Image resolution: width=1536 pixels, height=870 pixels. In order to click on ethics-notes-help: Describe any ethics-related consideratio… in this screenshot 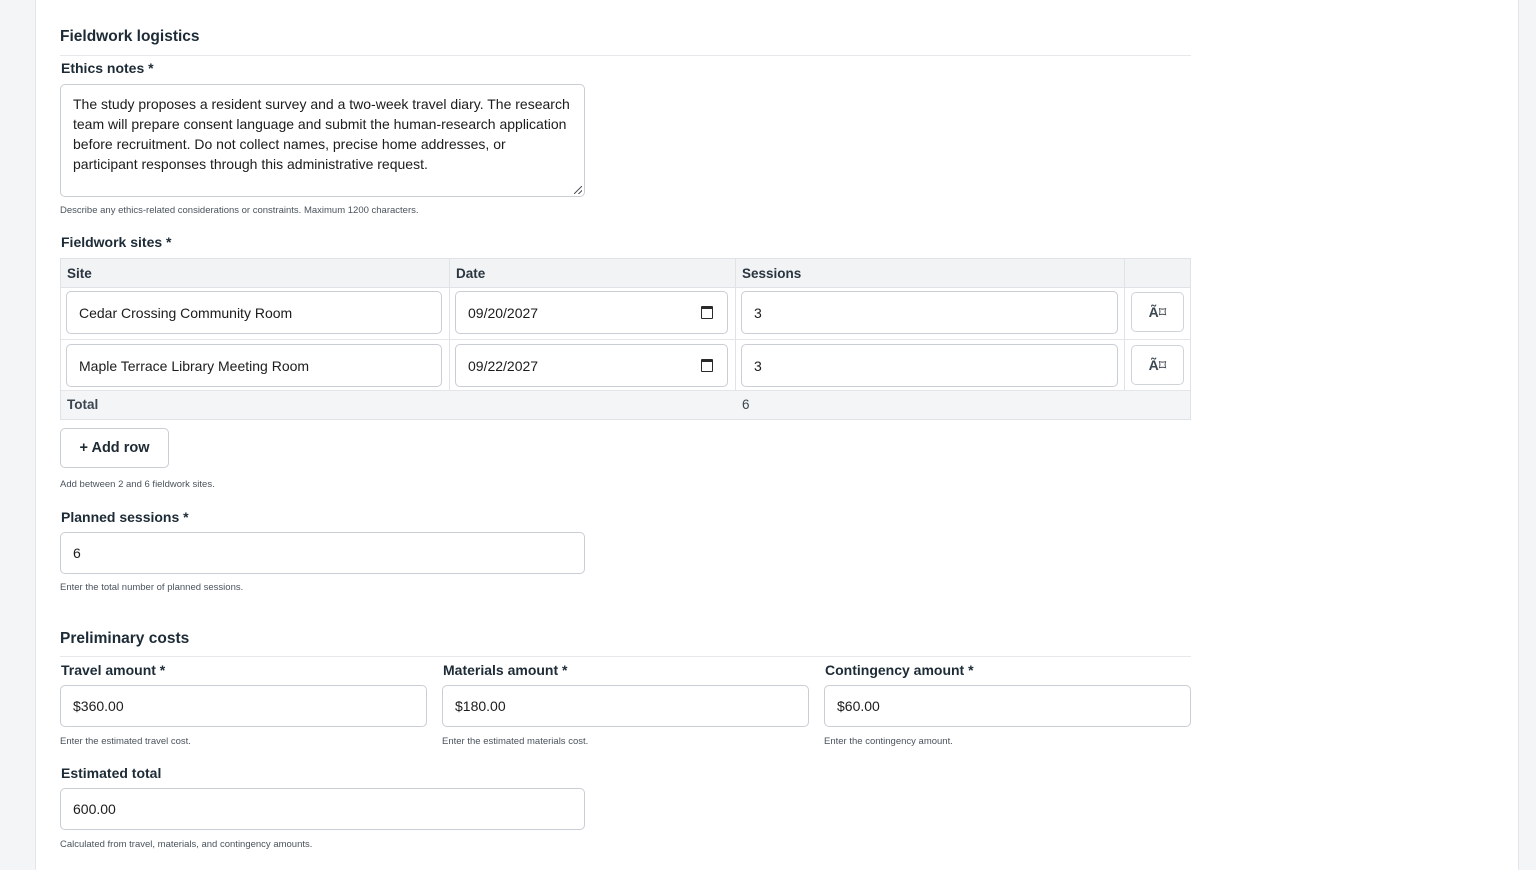, I will do `click(239, 210)`.